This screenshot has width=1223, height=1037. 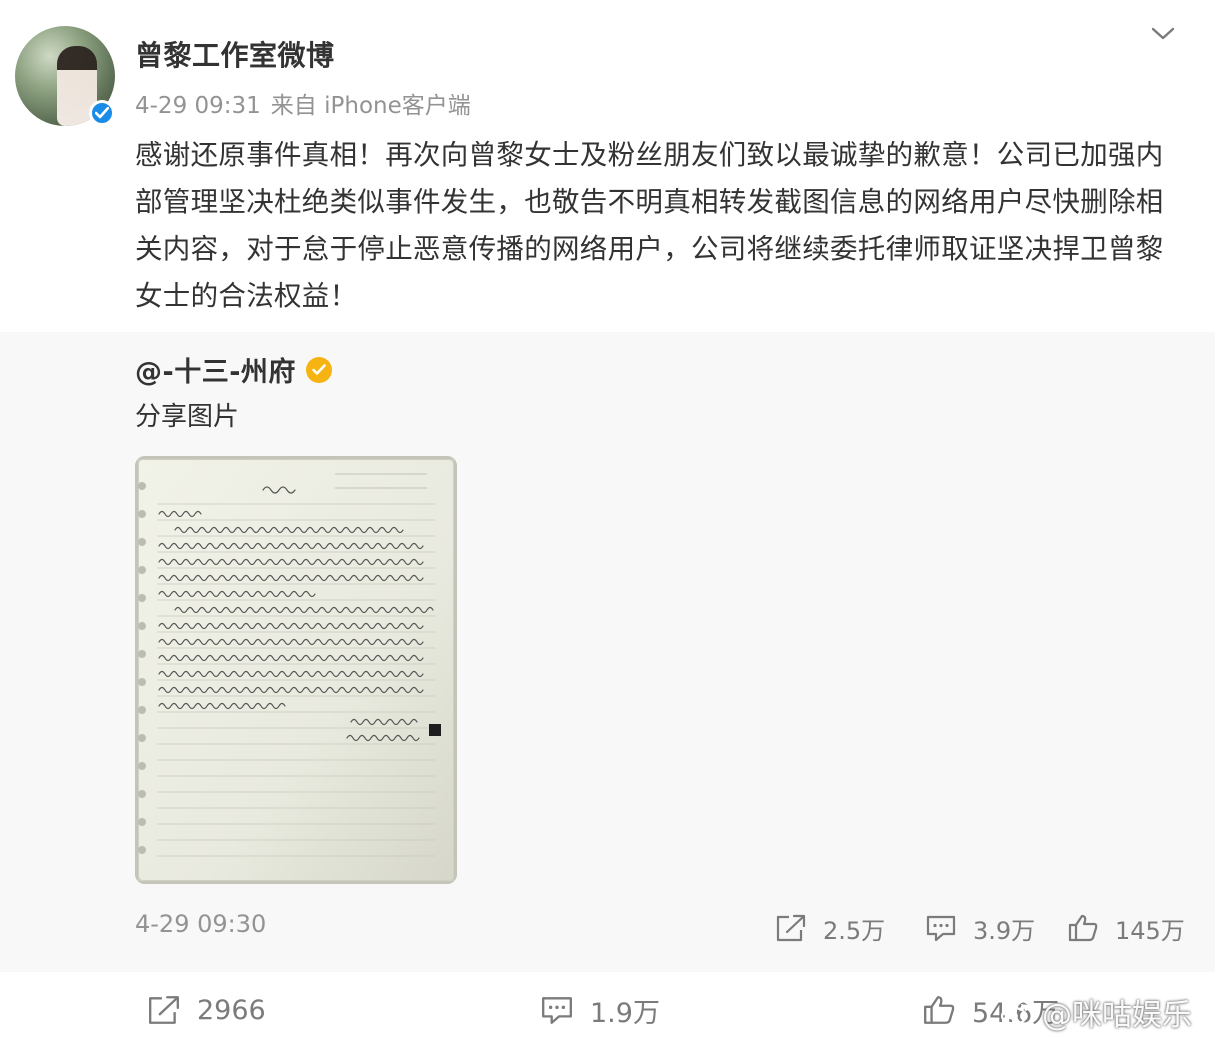 I want to click on repost-time: 4-29 09:30, so click(x=200, y=924).